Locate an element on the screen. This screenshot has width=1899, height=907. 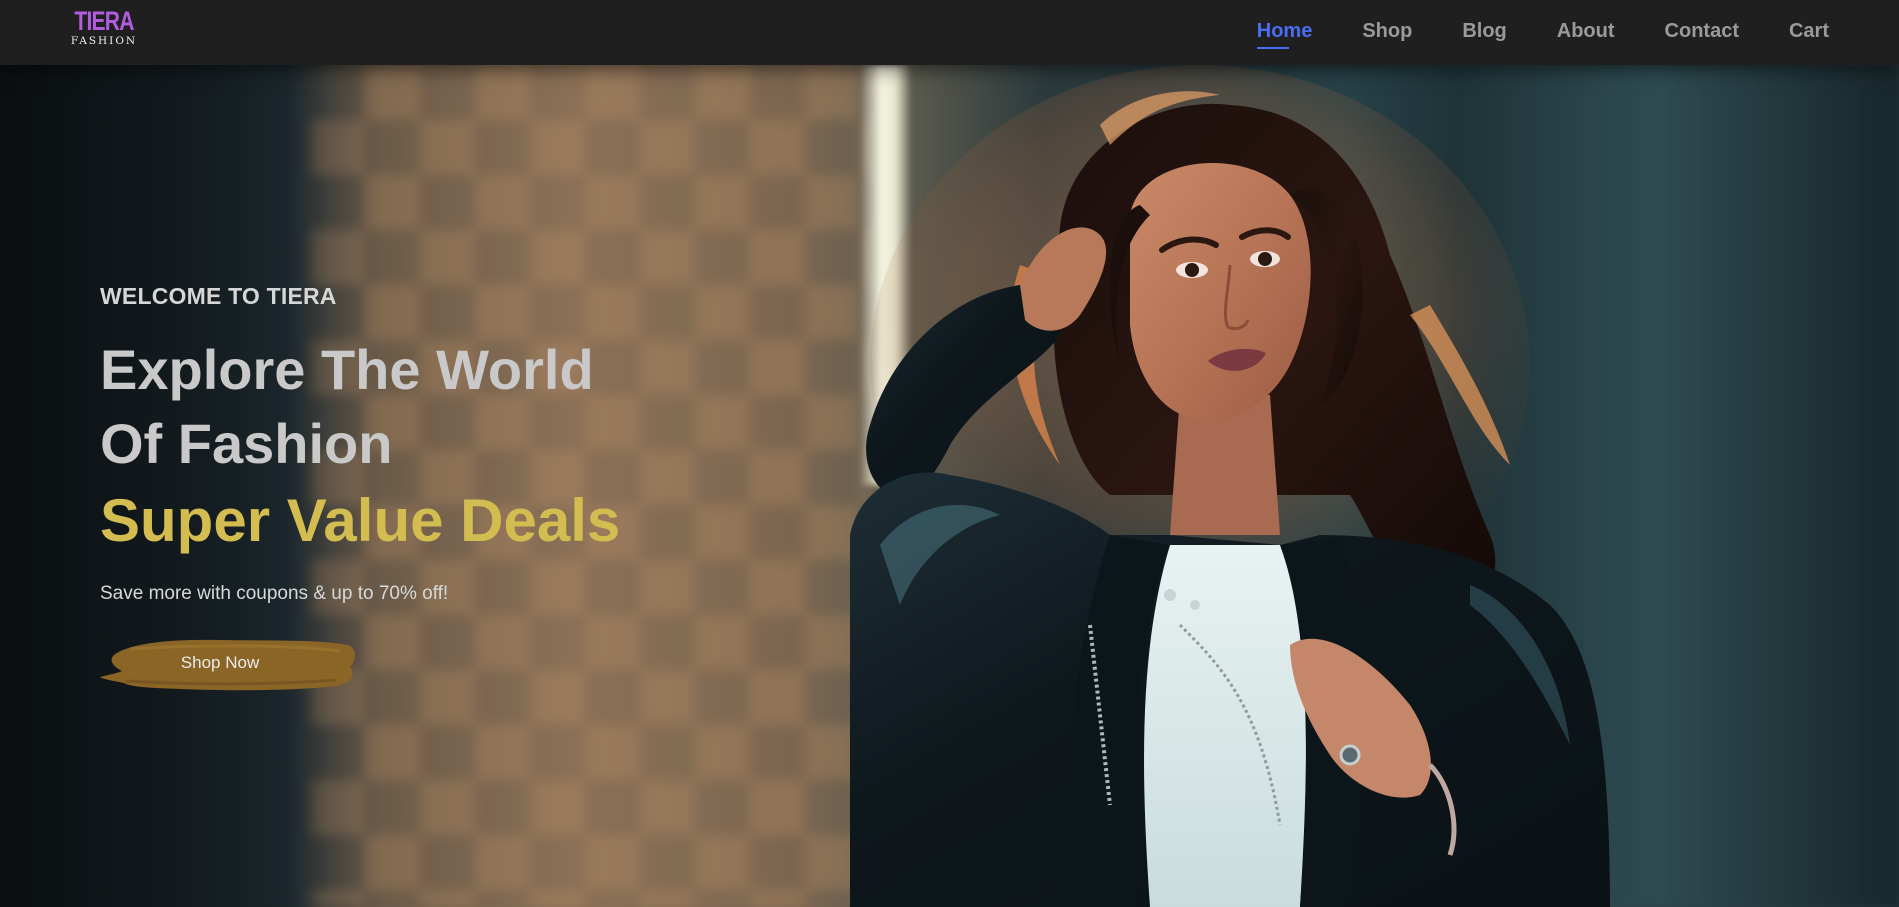
site-logo: TIERA FASHION is located at coordinates (104, 29).